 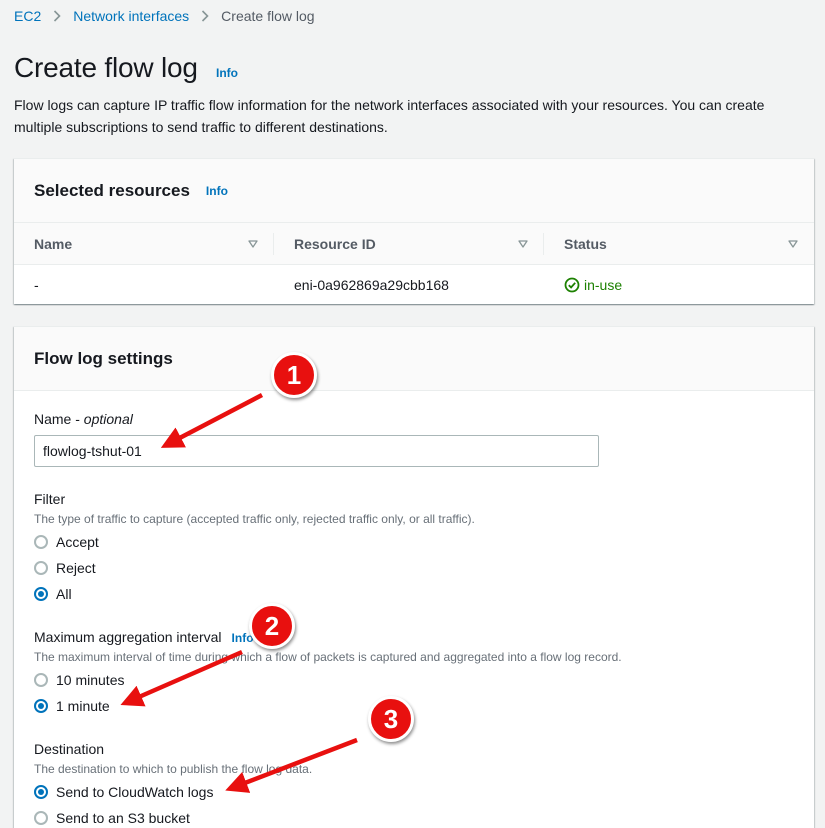 I want to click on check-circle-icon, so click(x=572, y=285).